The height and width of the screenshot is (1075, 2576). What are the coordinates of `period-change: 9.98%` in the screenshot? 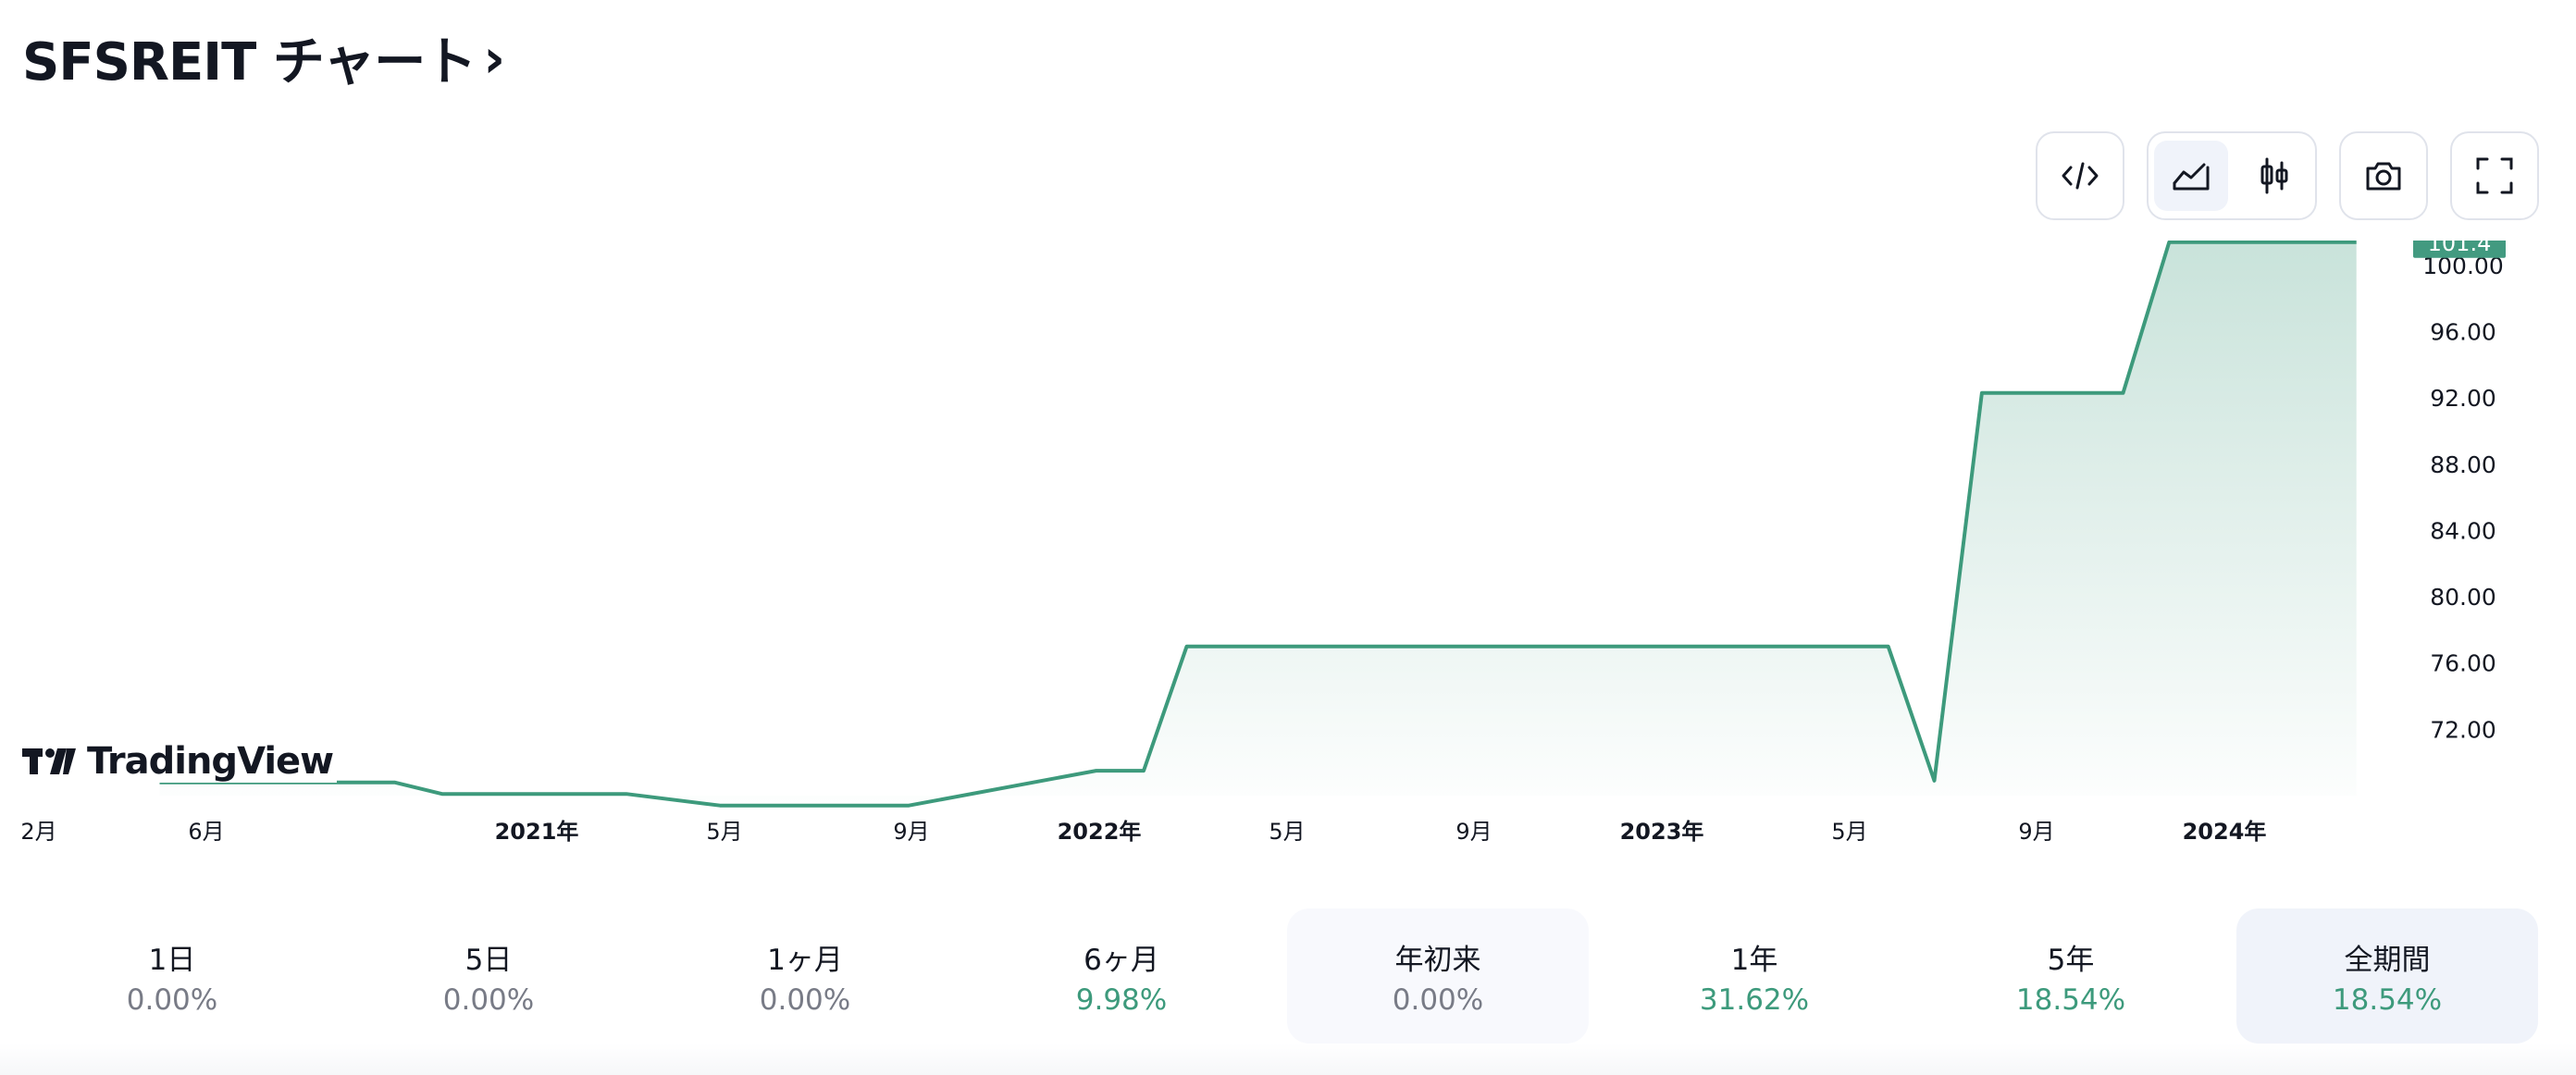 It's located at (1122, 1000).